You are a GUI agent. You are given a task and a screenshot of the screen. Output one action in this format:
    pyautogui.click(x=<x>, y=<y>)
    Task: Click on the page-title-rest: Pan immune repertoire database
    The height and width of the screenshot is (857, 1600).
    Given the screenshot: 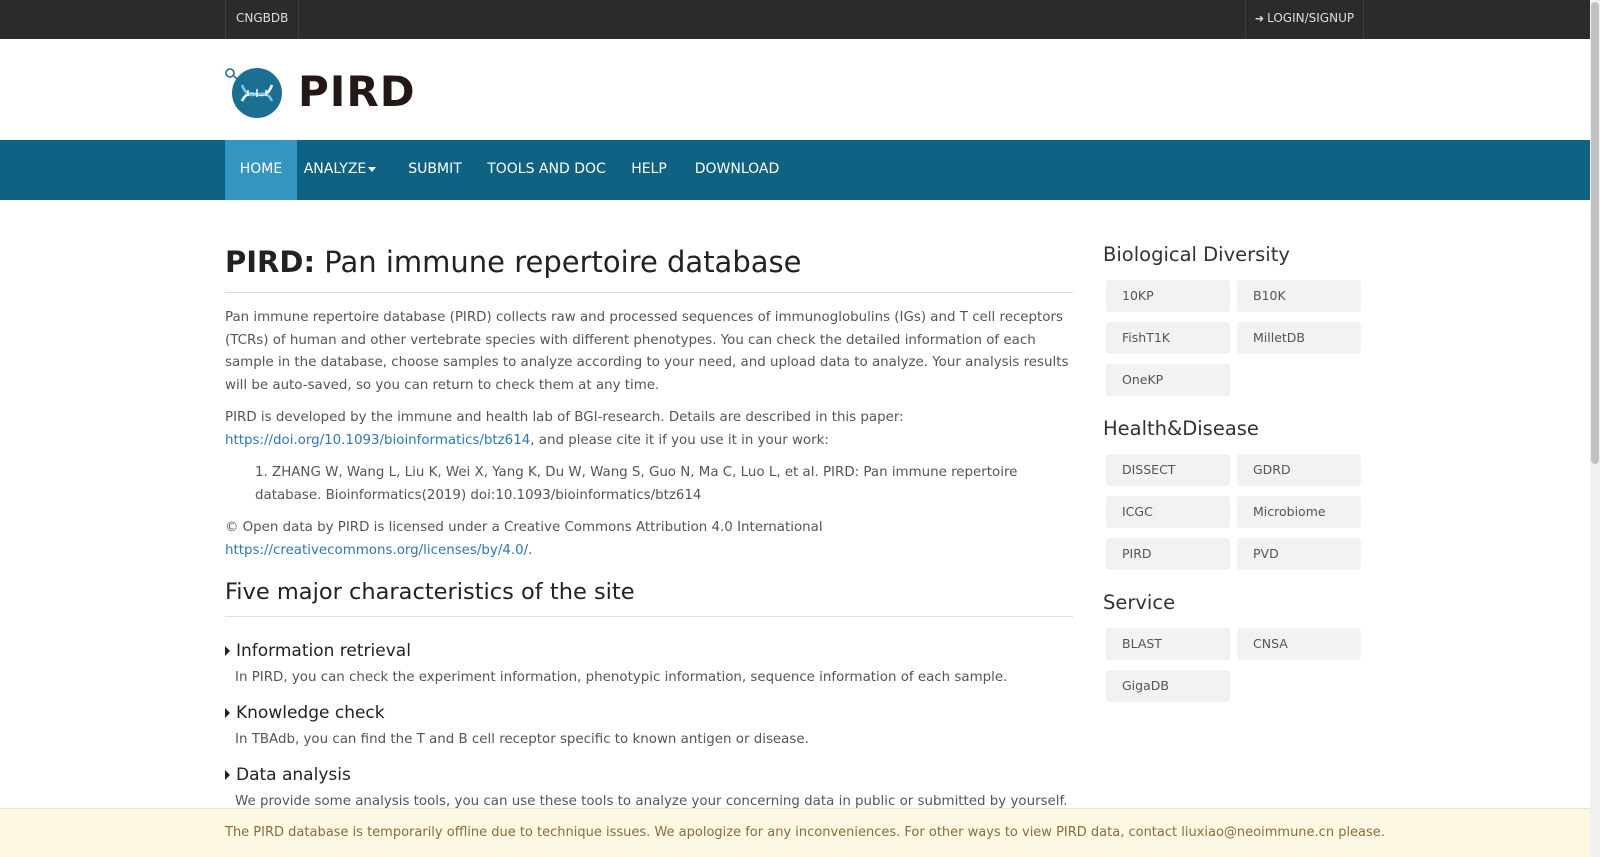 What is the action you would take?
    pyautogui.click(x=558, y=262)
    